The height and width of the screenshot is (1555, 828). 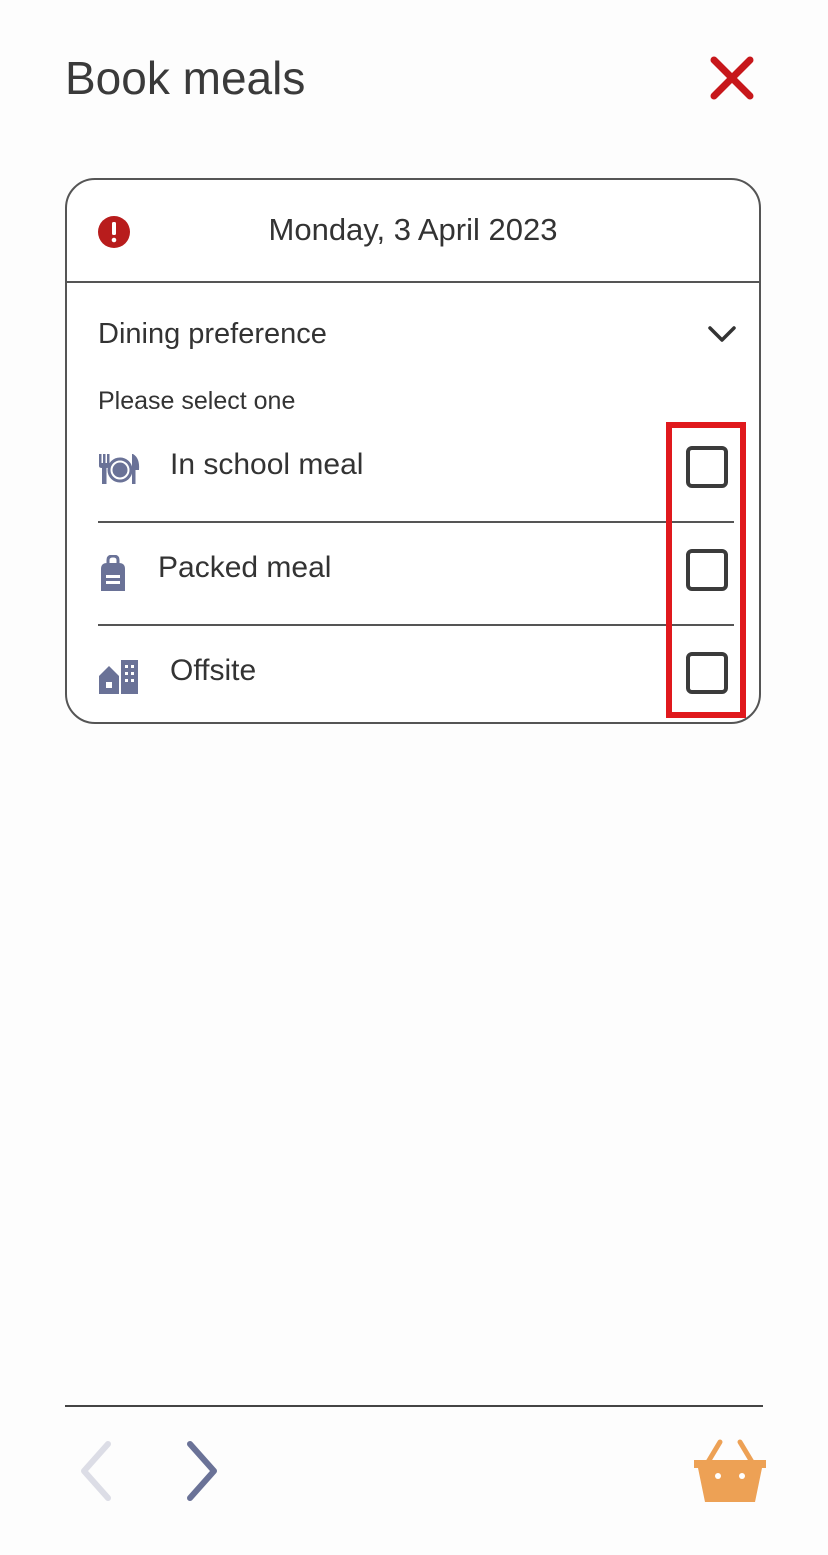 What do you see at coordinates (416, 574) in the screenshot?
I see `option-packed-meal: Packed meal` at bounding box center [416, 574].